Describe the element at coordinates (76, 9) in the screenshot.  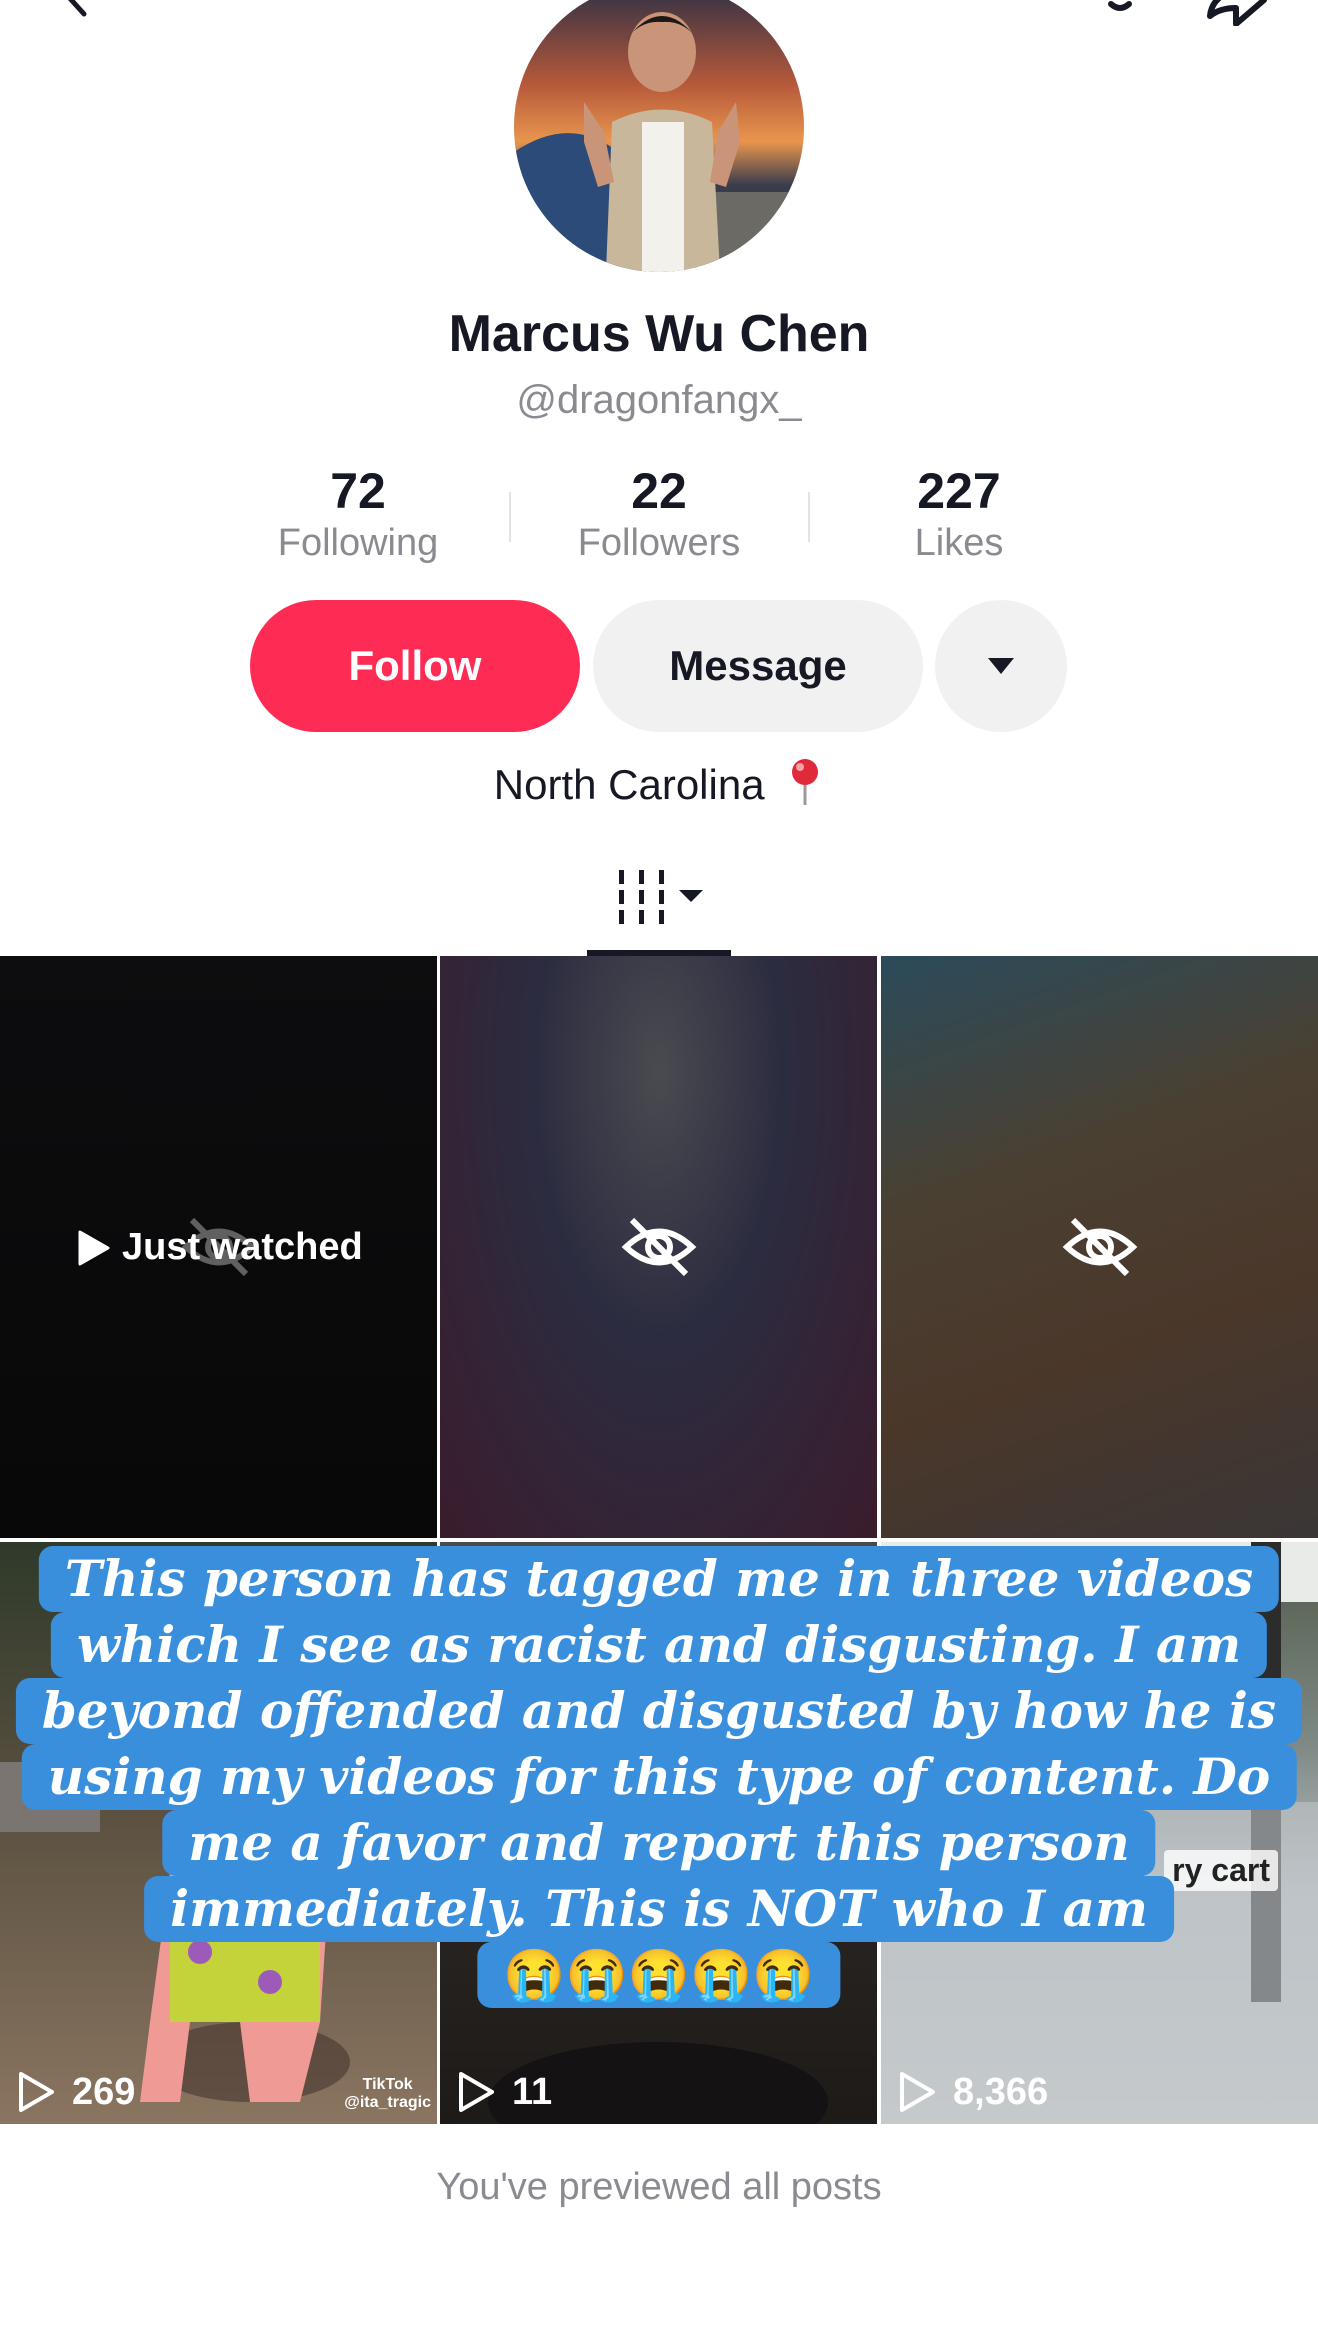
I see `back-icon` at that location.